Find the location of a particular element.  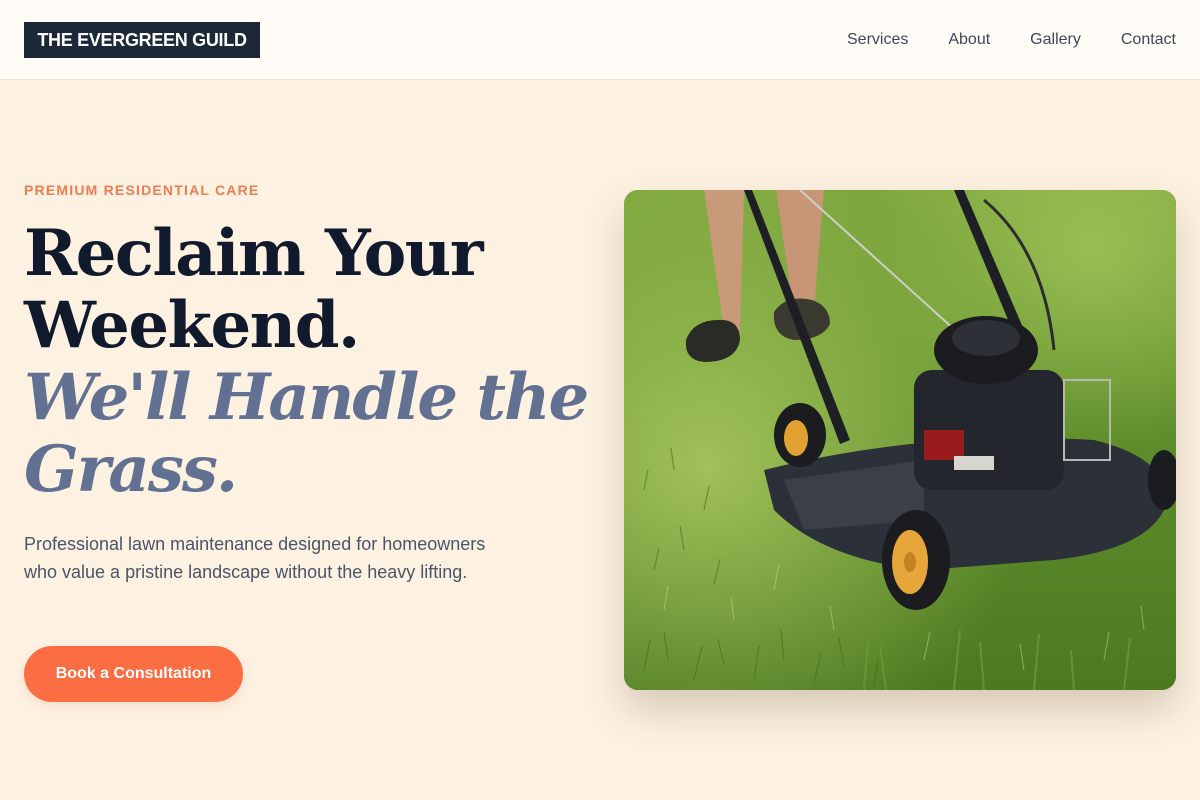

book-consultation-button: Book a Consultation is located at coordinates (133, 674).